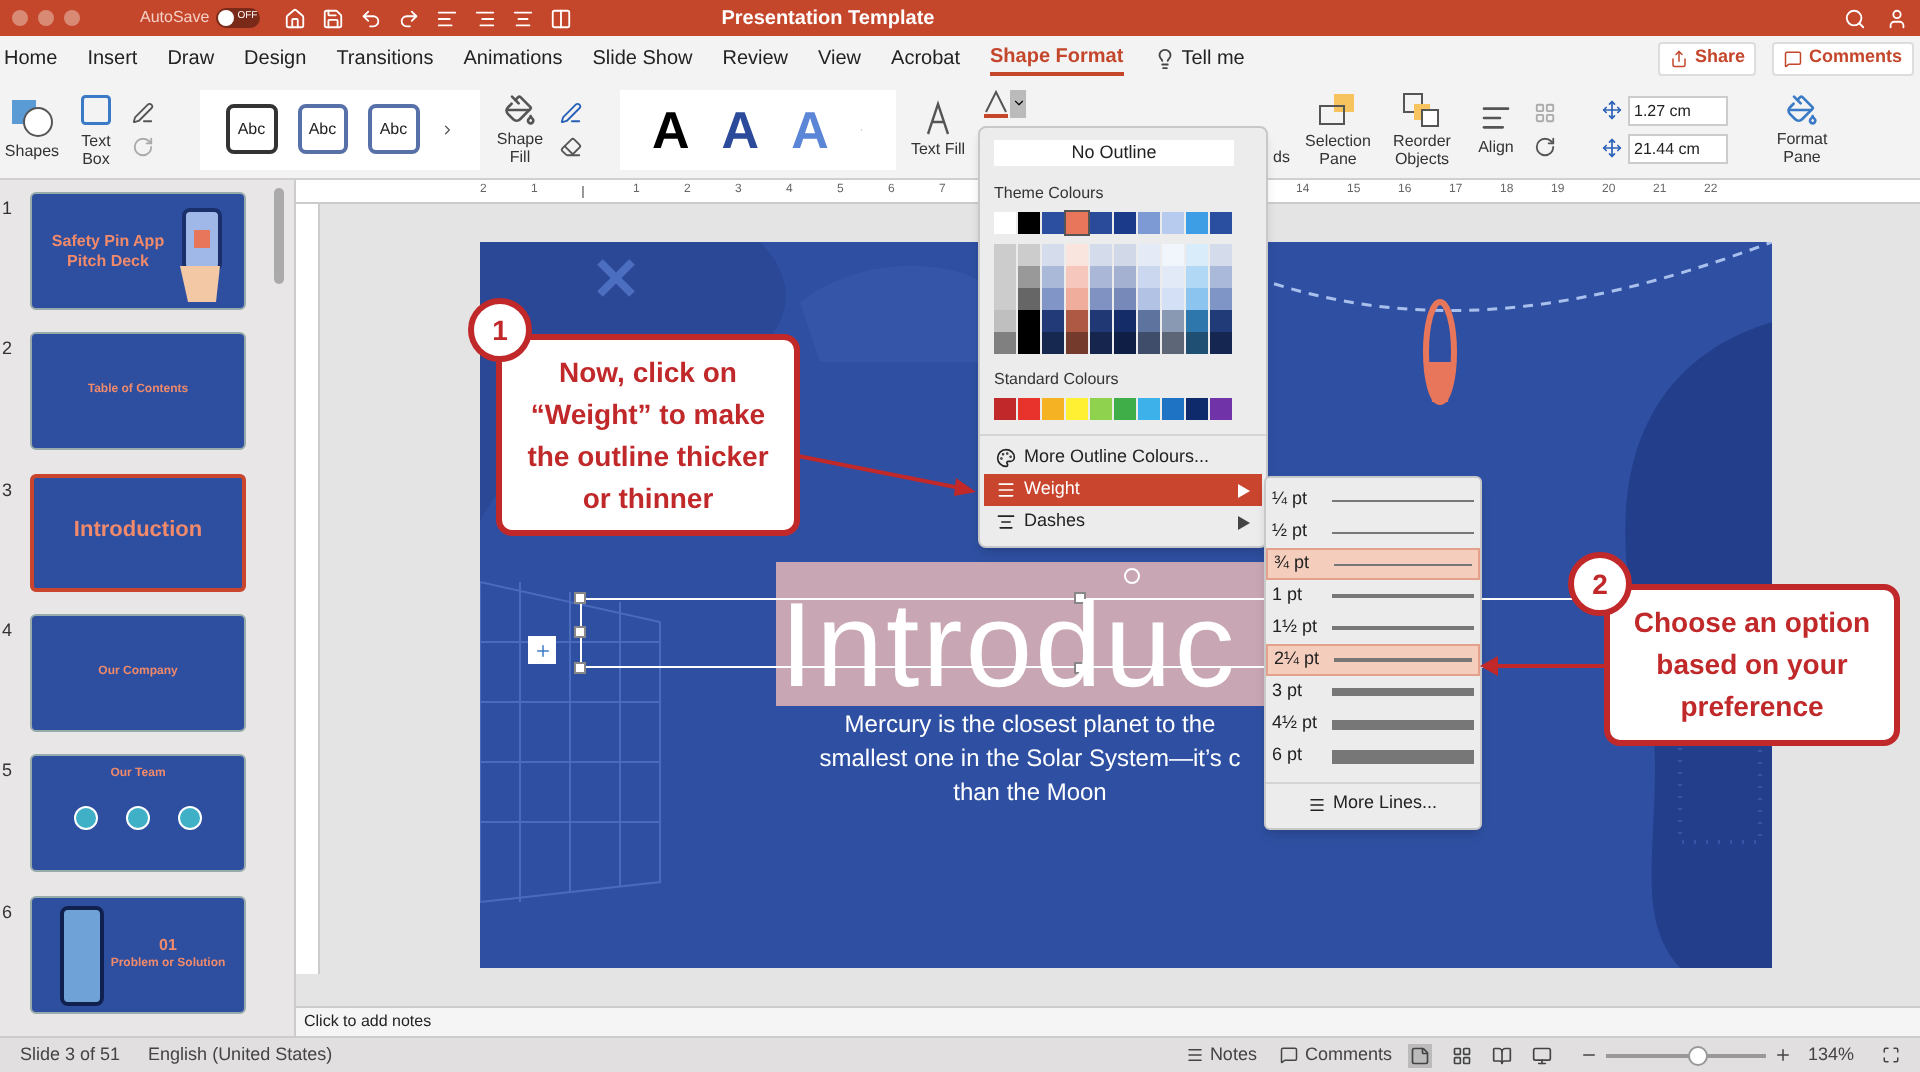  Describe the element at coordinates (560, 18) in the screenshot. I see `columns-icon` at that location.